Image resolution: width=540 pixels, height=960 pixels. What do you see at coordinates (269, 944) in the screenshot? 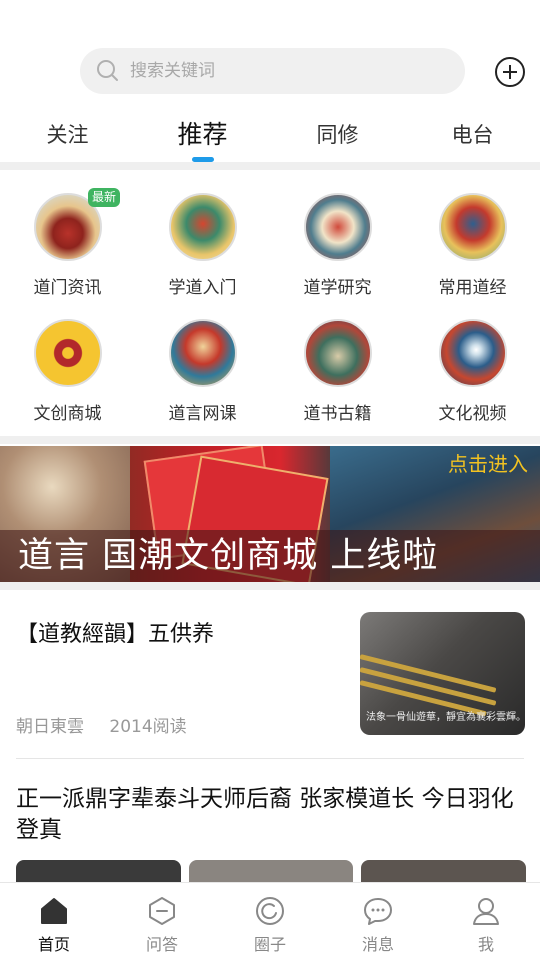
I see `nav-label: 圈子` at bounding box center [269, 944].